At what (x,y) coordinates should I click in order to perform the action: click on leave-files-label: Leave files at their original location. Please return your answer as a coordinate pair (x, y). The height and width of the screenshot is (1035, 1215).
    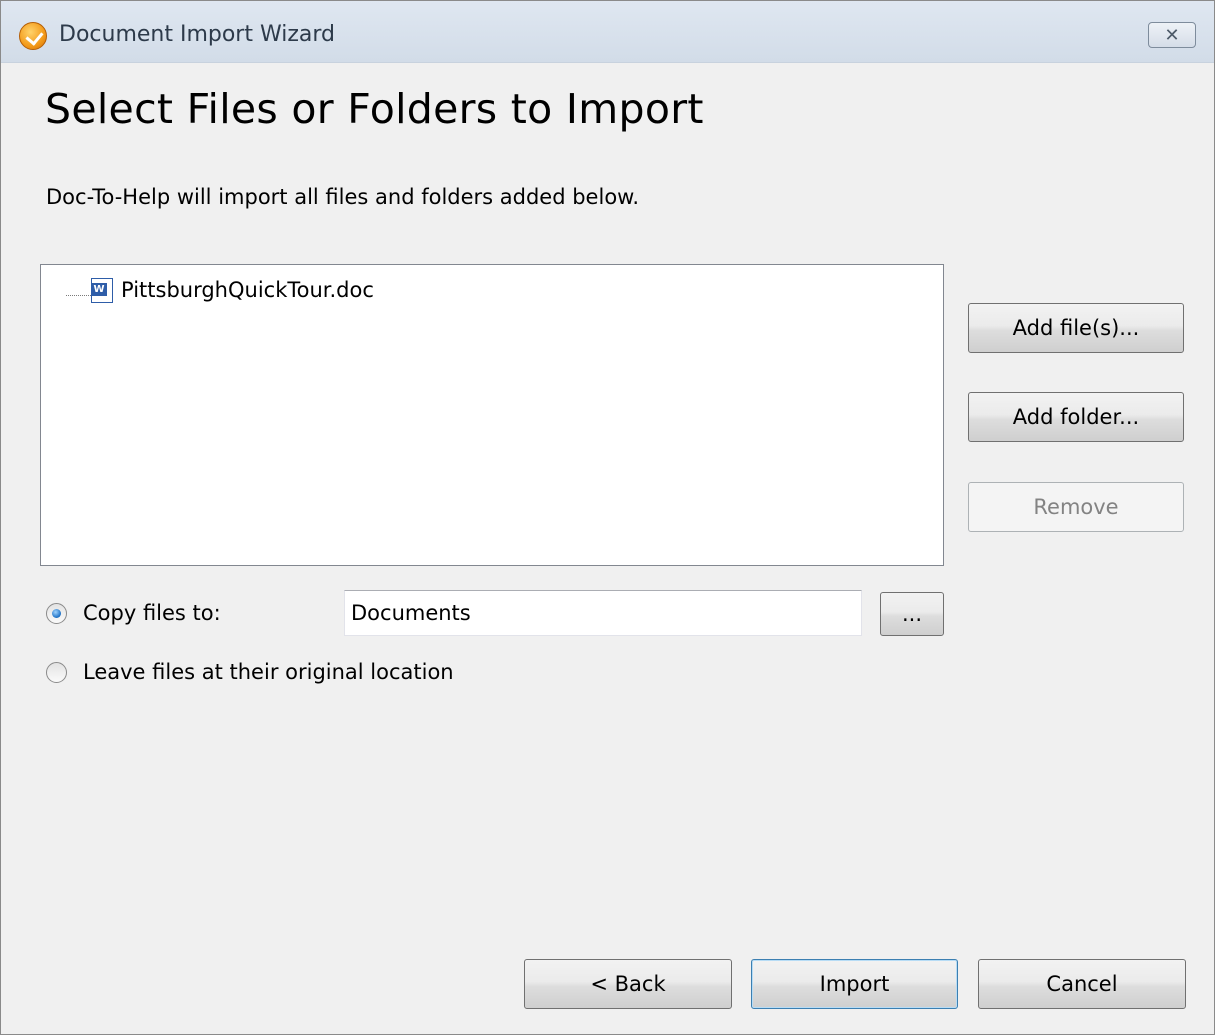
    Looking at the image, I should click on (268, 672).